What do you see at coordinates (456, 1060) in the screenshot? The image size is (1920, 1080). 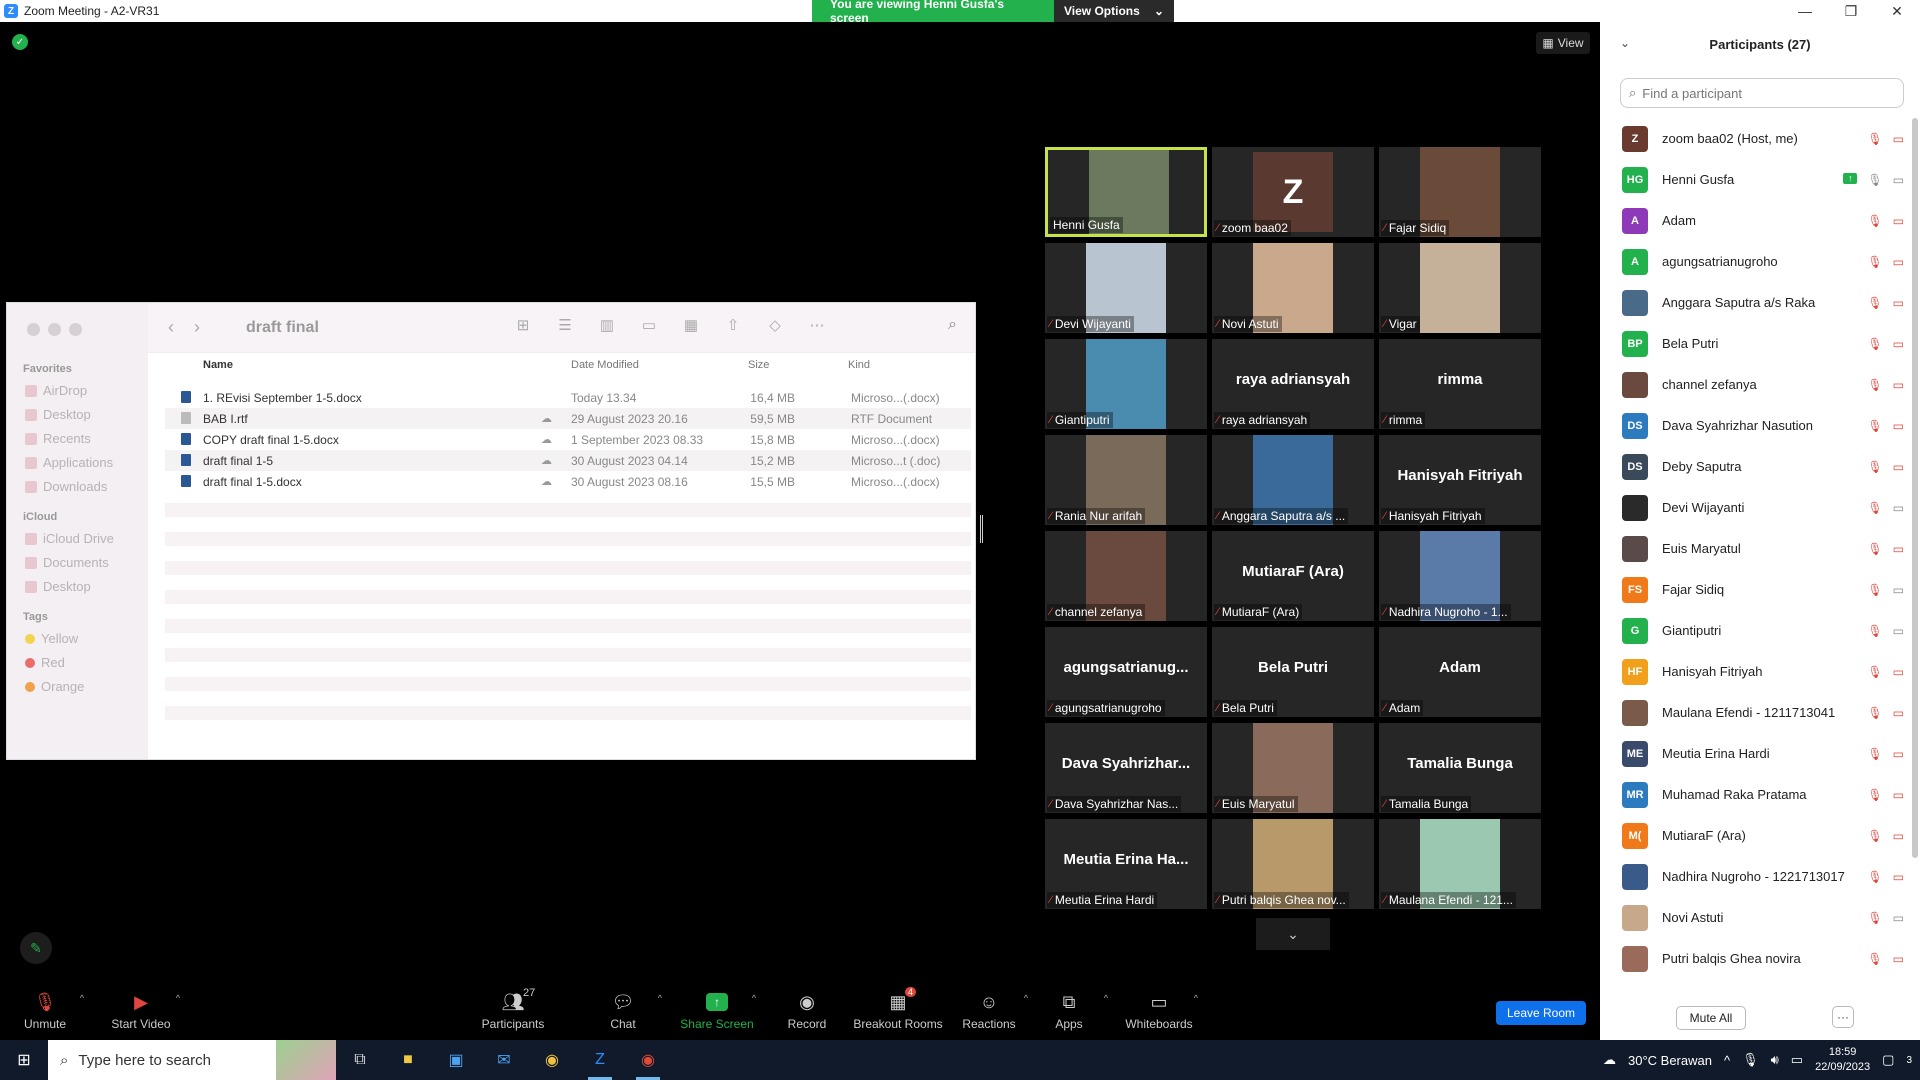 I see `store-icon: ▣` at bounding box center [456, 1060].